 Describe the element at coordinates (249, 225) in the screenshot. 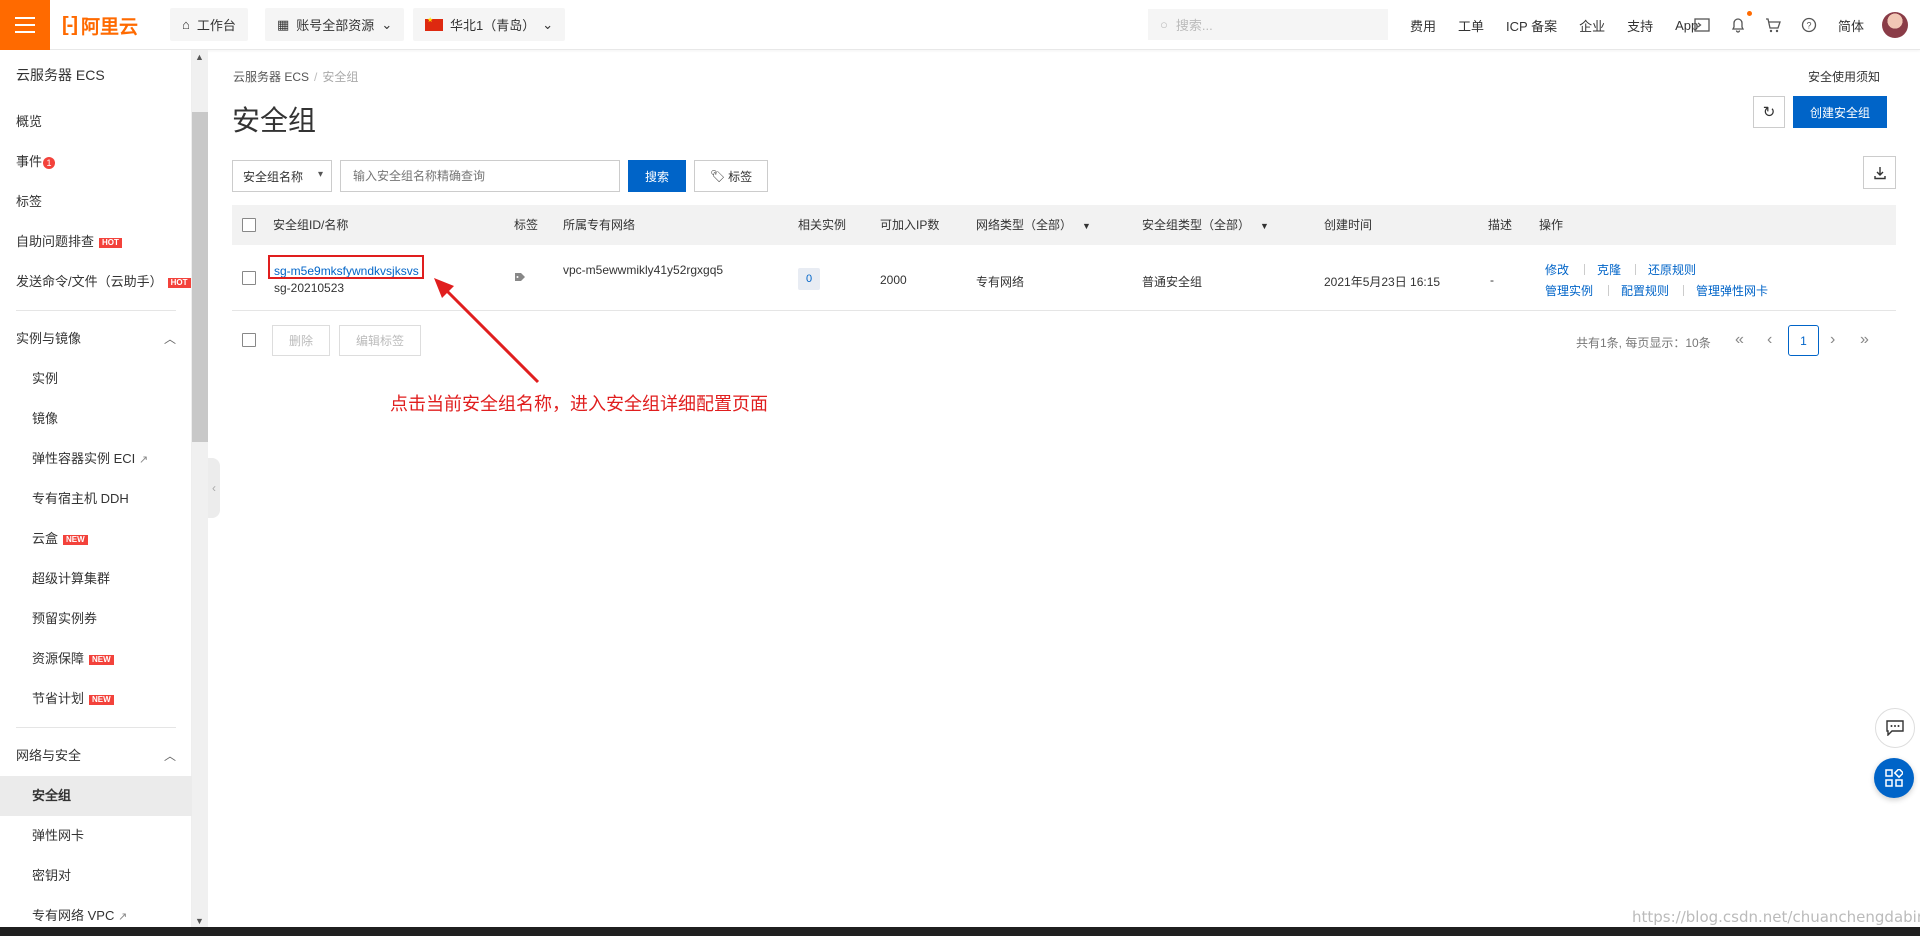

I see `select-all-checkbox` at that location.